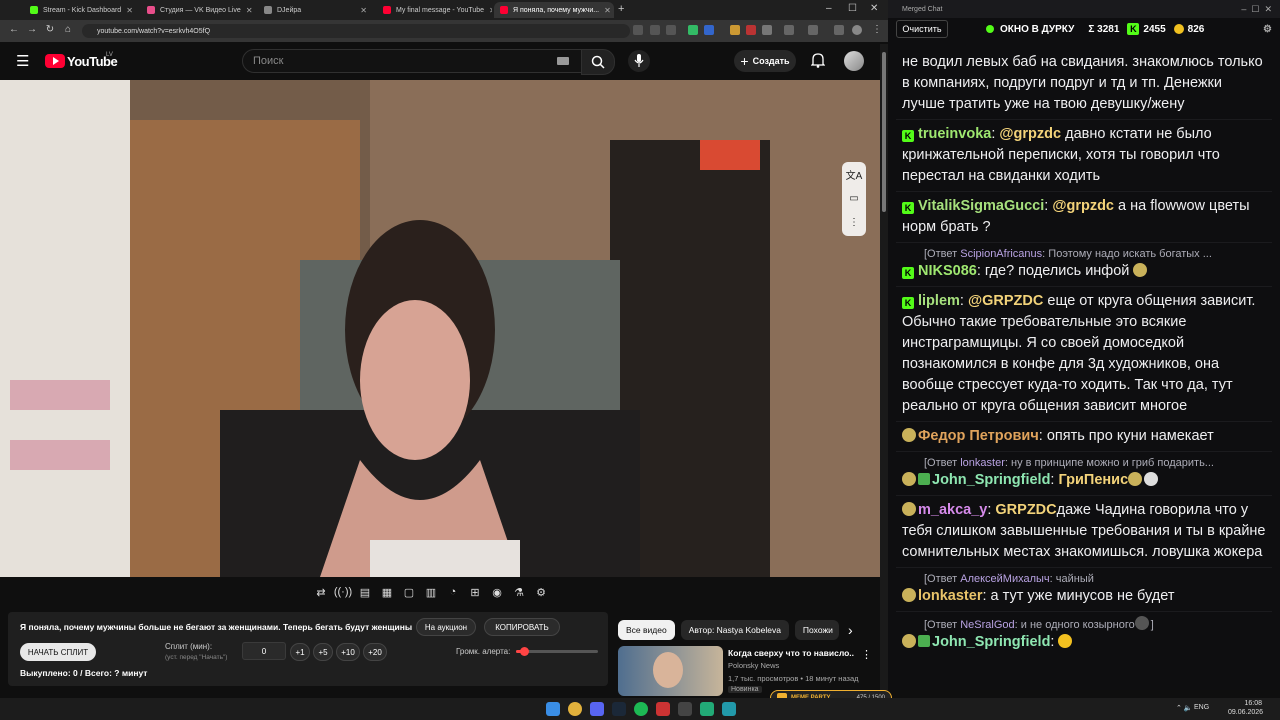  Describe the element at coordinates (453, 592) in the screenshot. I see `speed-icon: ◔` at that location.